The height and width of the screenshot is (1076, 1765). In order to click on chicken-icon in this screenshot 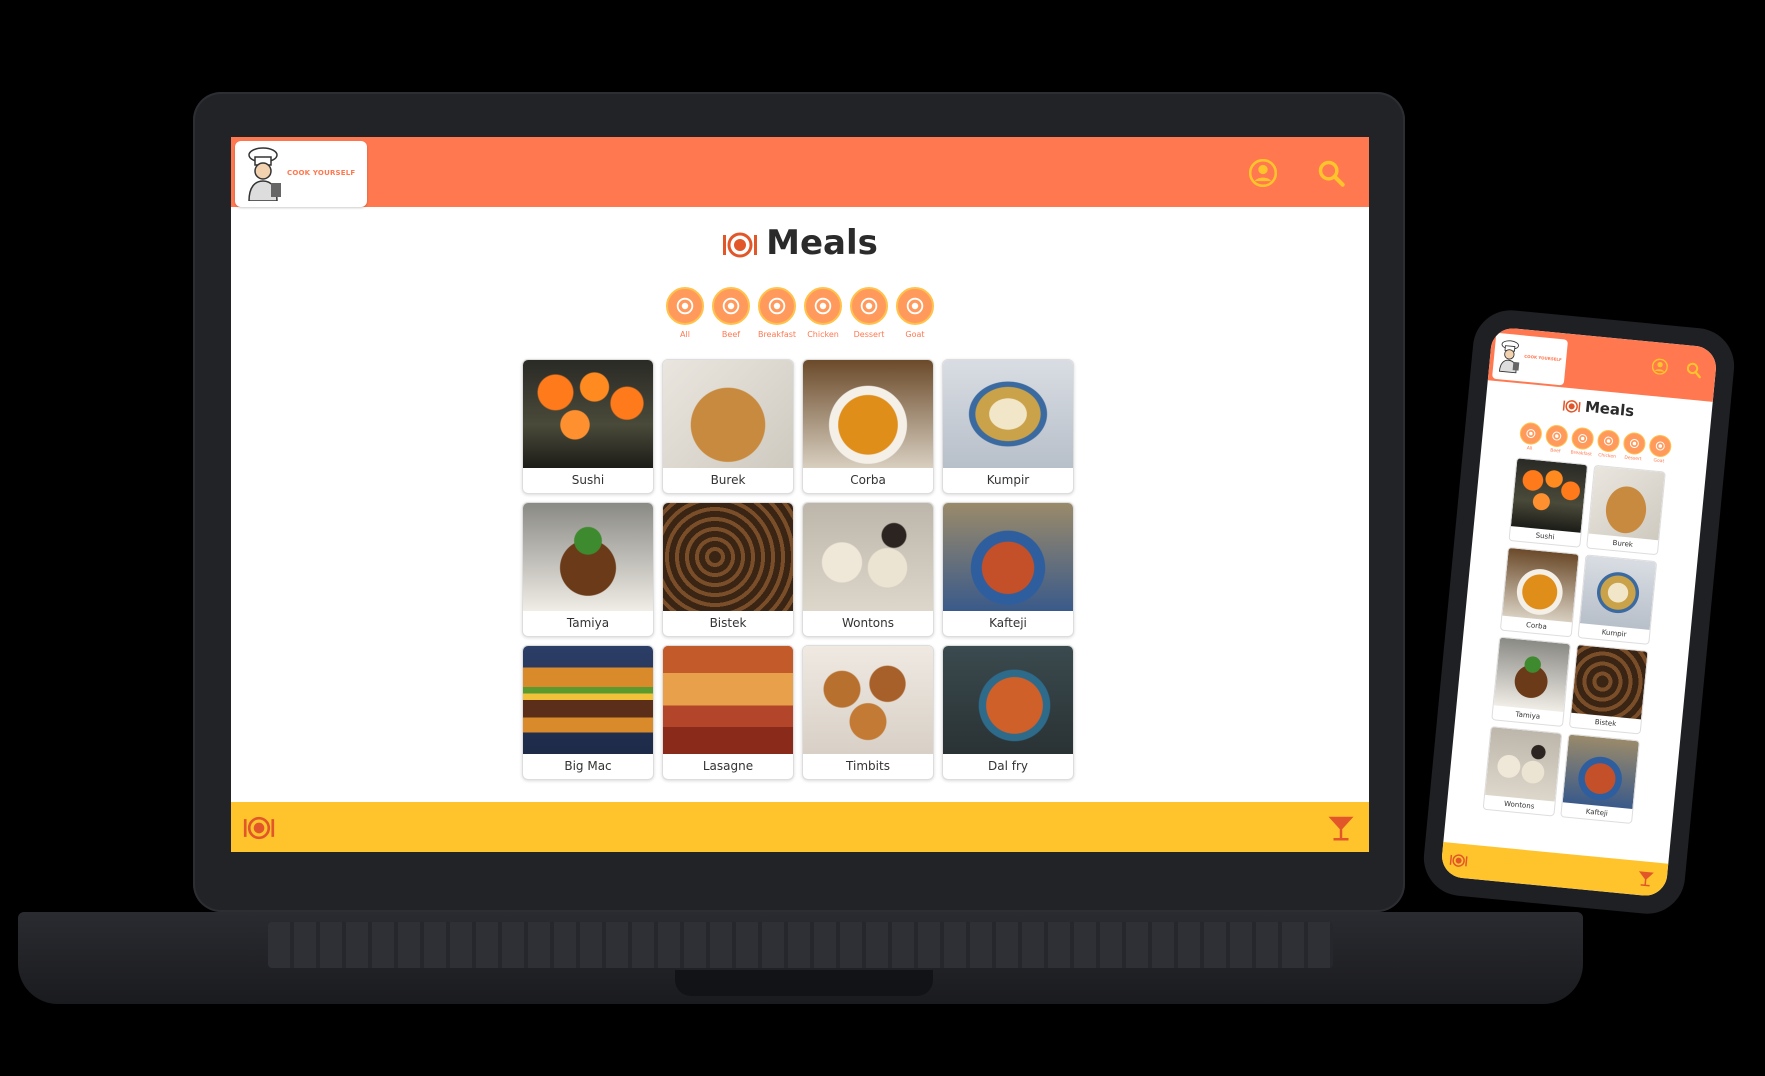, I will do `click(823, 306)`.